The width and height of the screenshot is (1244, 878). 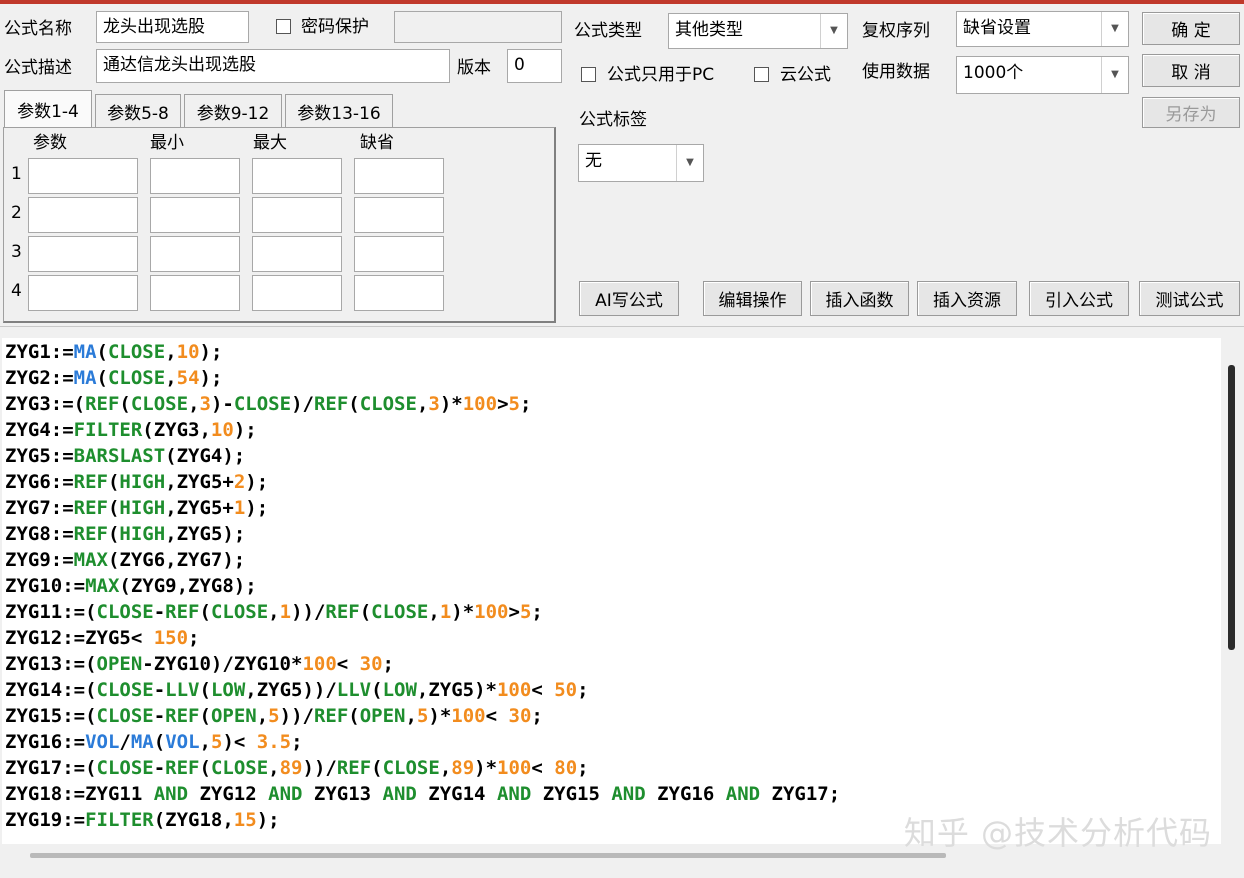 What do you see at coordinates (399, 176) in the screenshot?
I see `param-1-default` at bounding box center [399, 176].